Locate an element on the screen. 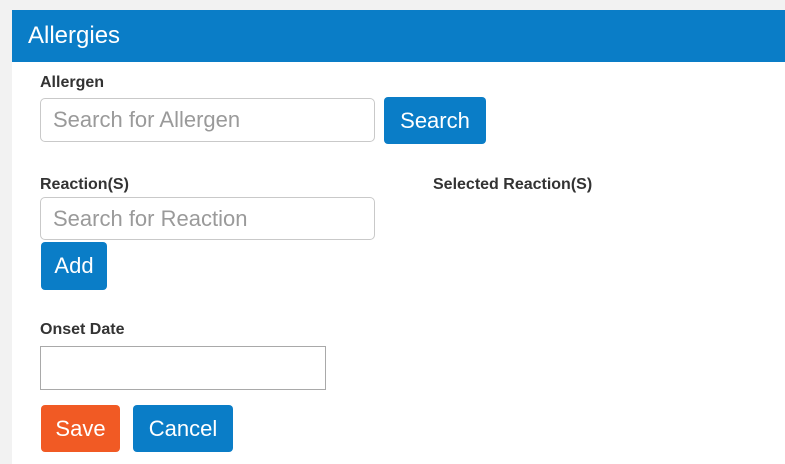 Image resolution: width=785 pixels, height=464 pixels. dialog-header: Allergies is located at coordinates (398, 36).